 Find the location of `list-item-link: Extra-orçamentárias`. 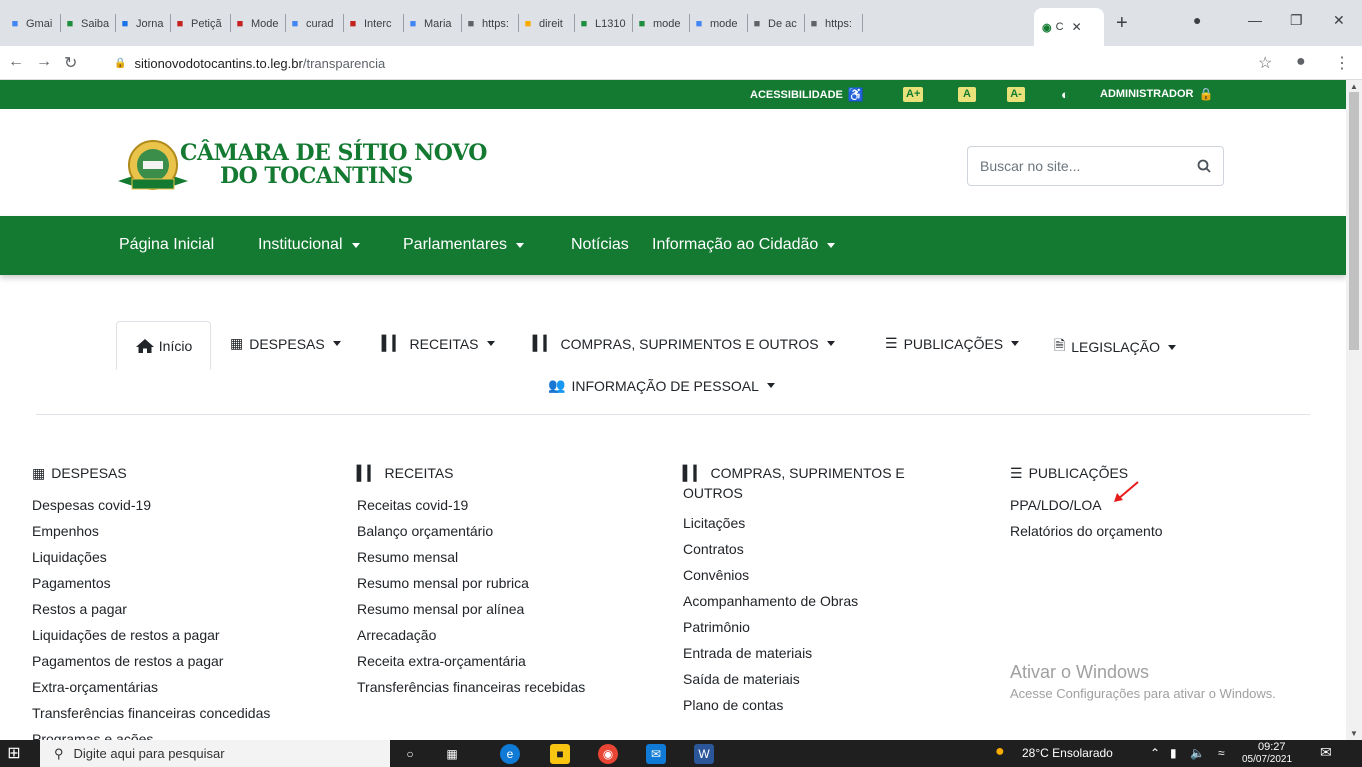

list-item-link: Extra-orçamentárias is located at coordinates (151, 690).